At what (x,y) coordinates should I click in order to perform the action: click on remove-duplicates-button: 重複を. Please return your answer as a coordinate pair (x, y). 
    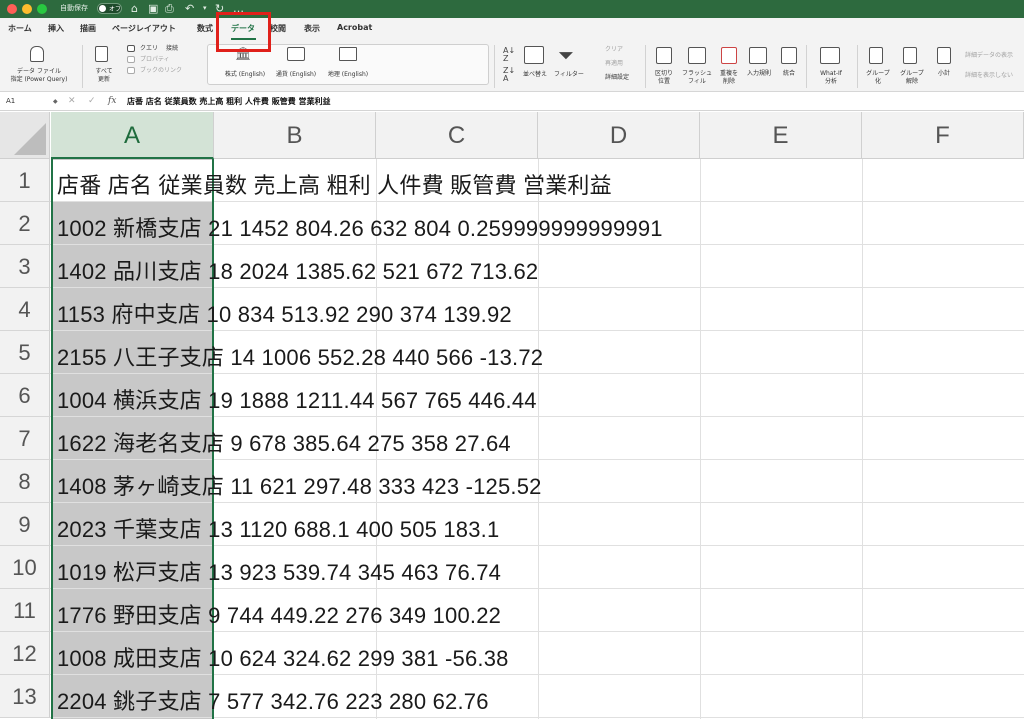
    Looking at the image, I should click on (729, 74).